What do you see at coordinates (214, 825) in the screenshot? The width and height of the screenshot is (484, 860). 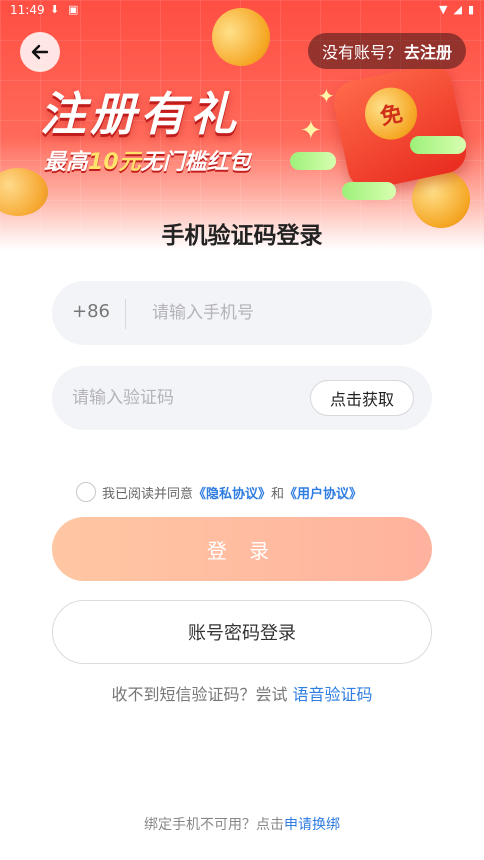 I see `rebind-prompt: 绑定手机不可用？点击` at bounding box center [214, 825].